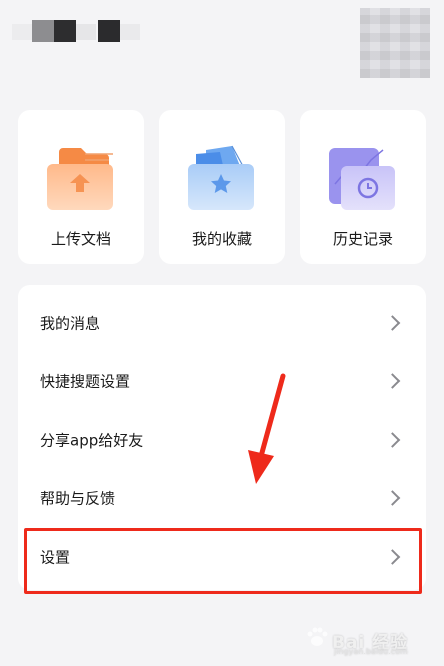  I want to click on folder-upload-icon, so click(80, 179).